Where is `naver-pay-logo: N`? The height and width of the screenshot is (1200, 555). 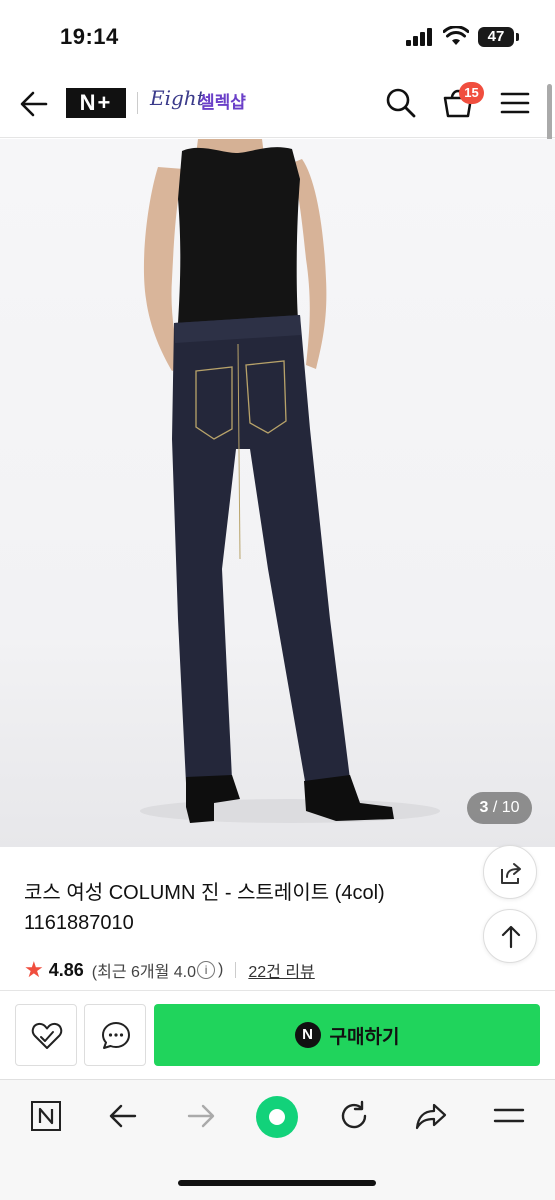 naver-pay-logo: N is located at coordinates (307, 1035).